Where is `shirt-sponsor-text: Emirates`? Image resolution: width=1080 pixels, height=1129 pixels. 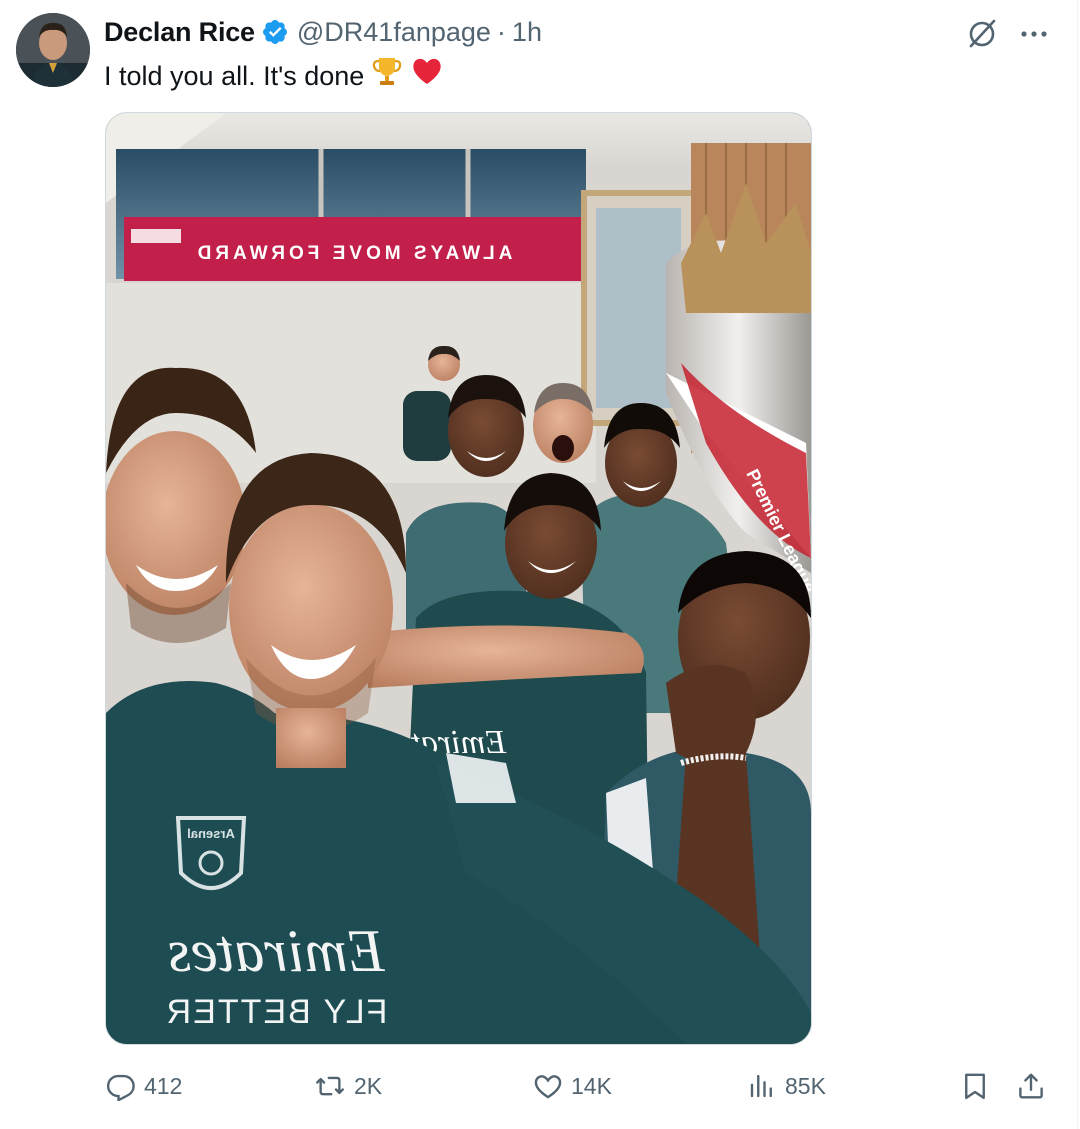 shirt-sponsor-text: Emirates is located at coordinates (277, 951).